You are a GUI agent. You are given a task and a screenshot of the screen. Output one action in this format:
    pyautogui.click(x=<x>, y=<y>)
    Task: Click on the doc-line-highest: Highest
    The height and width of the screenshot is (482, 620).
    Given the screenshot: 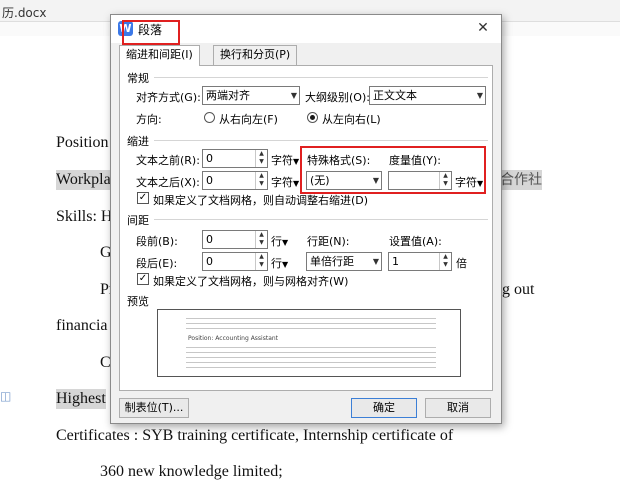 What is the action you would take?
    pyautogui.click(x=81, y=399)
    